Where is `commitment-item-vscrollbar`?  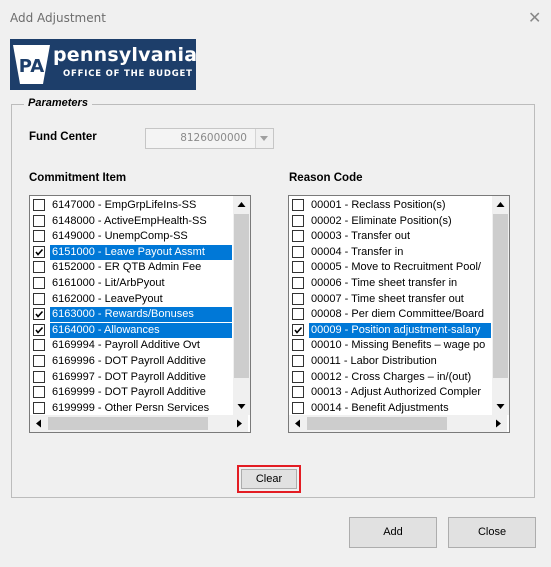 commitment-item-vscrollbar is located at coordinates (241, 305).